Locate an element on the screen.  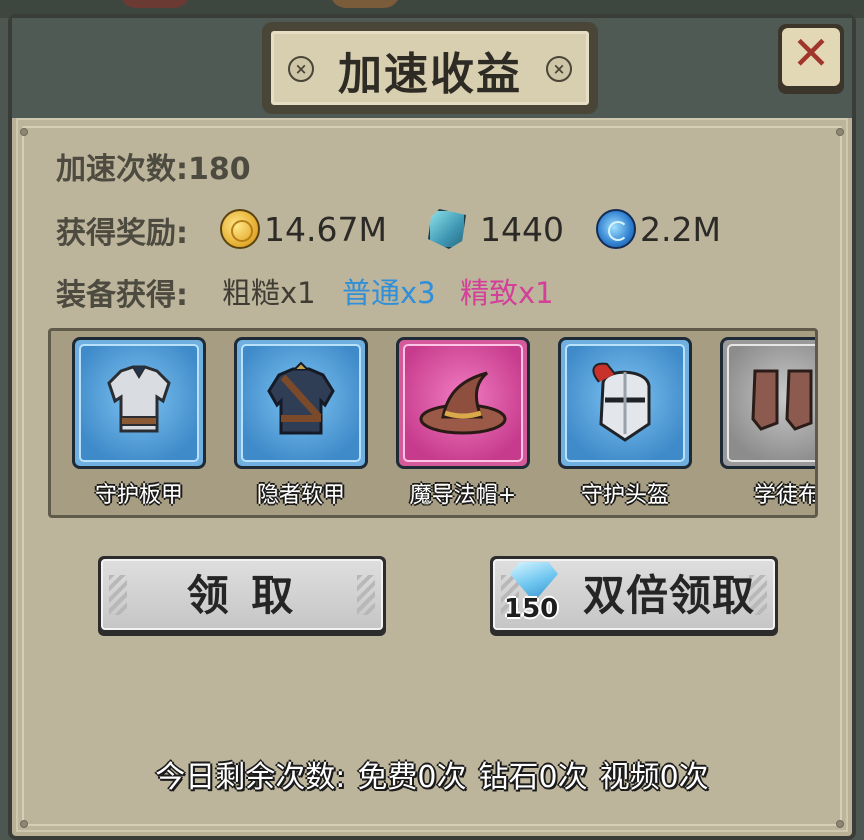
double-claim-cost: 150 is located at coordinates (531, 609).